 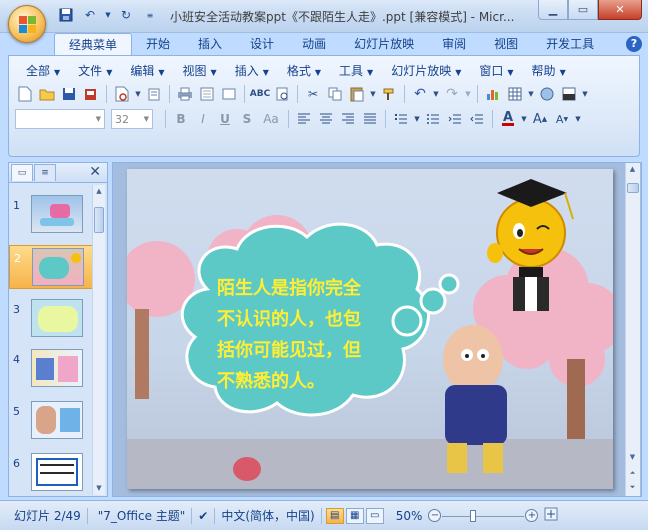 What do you see at coordinates (553, 10) in the screenshot?
I see `minimize-button: ▁` at bounding box center [553, 10].